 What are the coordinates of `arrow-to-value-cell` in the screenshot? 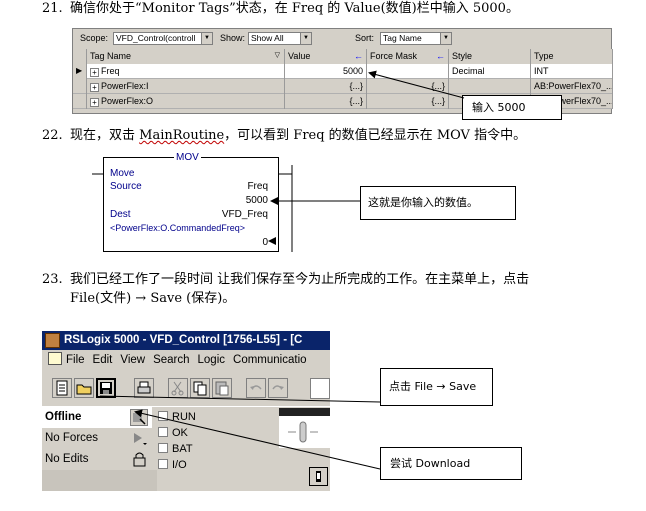 It's located at (416, 84).